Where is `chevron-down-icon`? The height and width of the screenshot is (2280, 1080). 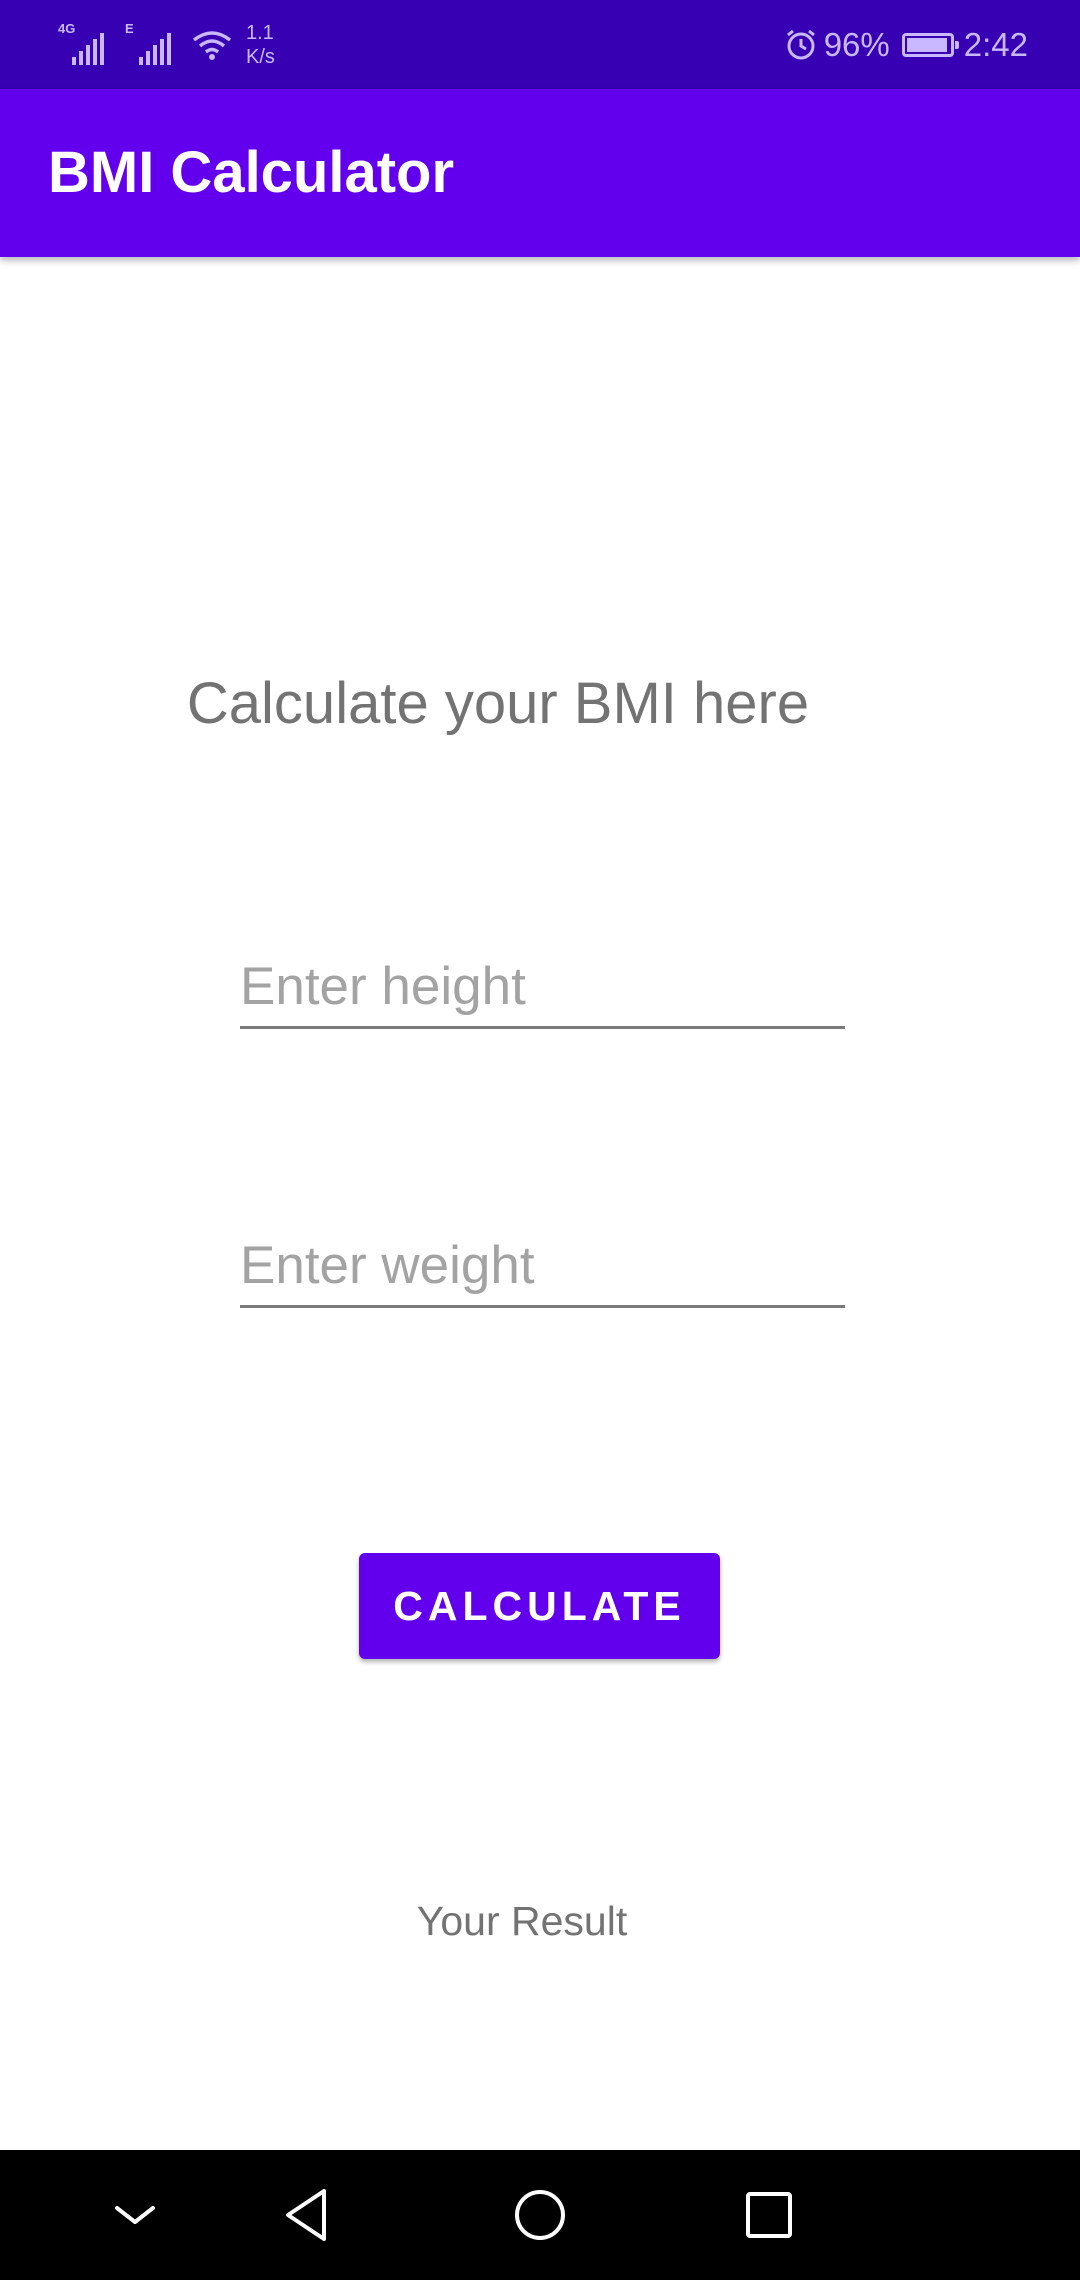
chevron-down-icon is located at coordinates (135, 2215).